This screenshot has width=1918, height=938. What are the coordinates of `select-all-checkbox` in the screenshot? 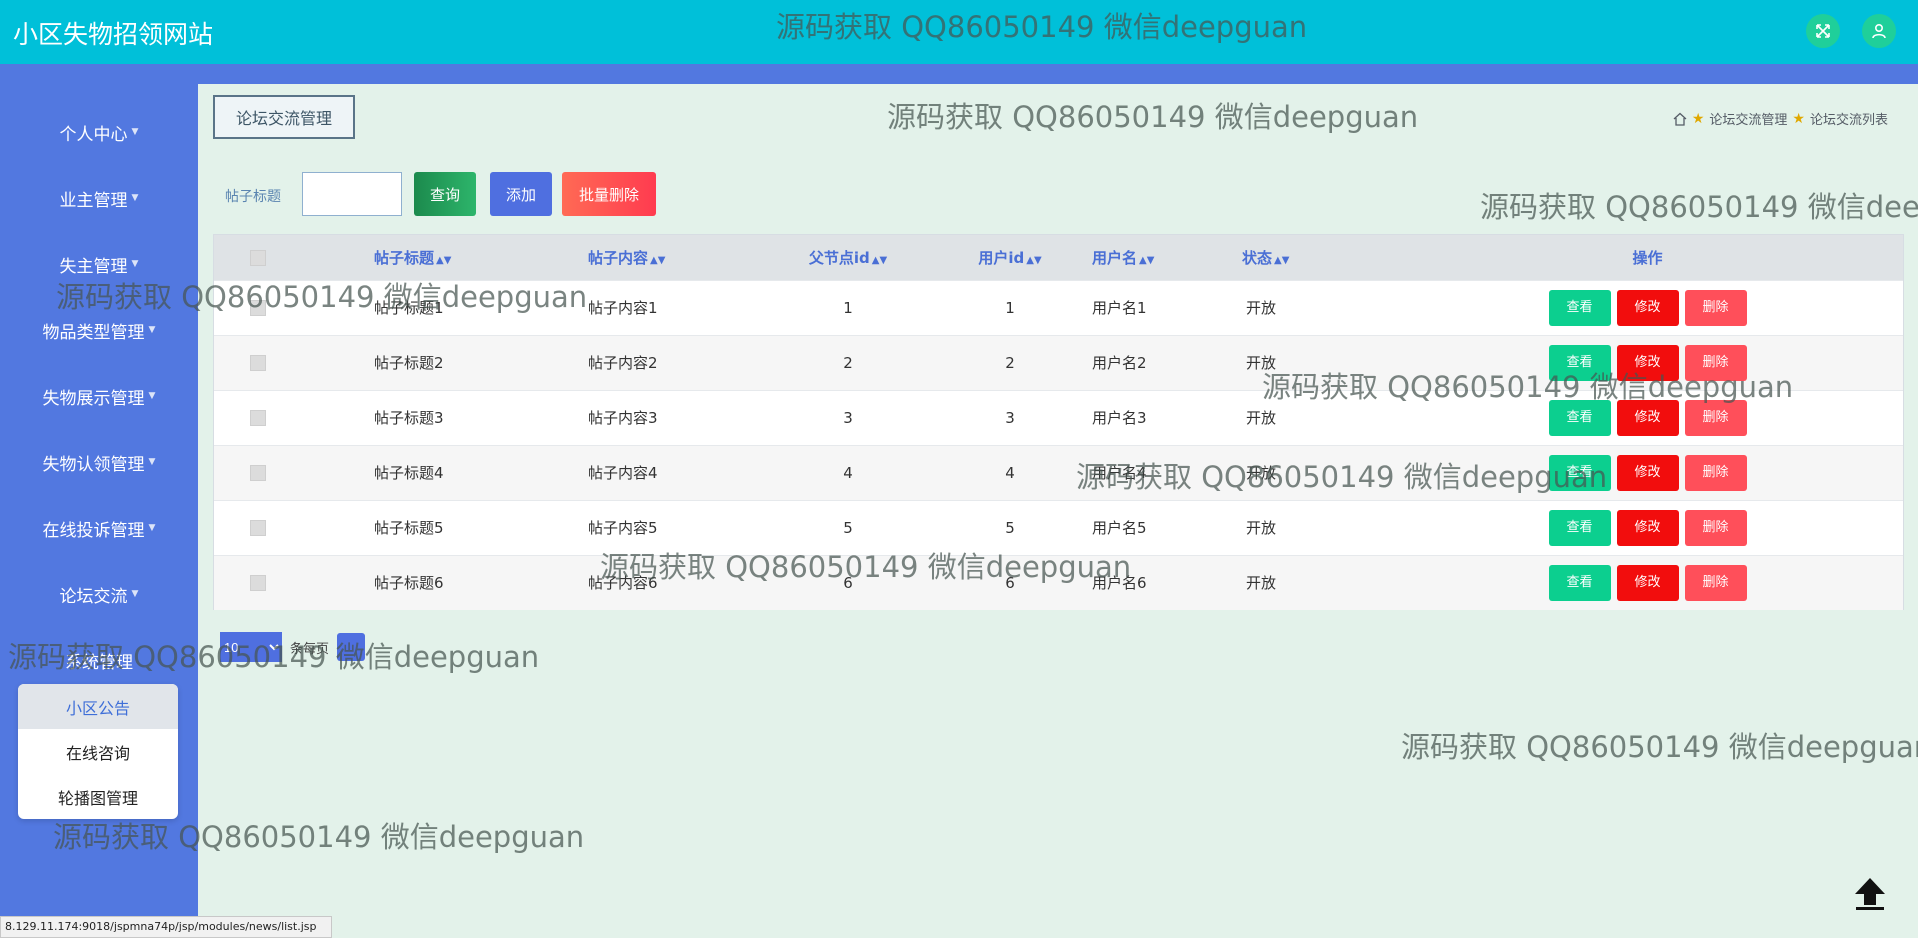 It's located at (258, 257).